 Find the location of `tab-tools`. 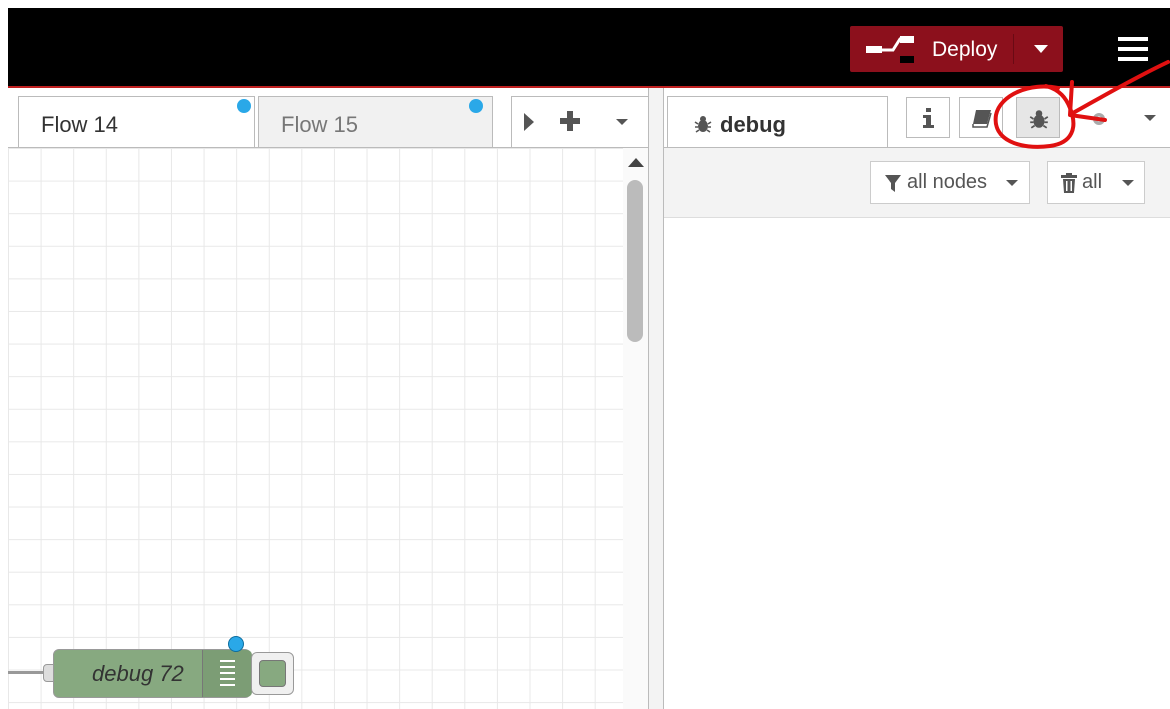

tab-tools is located at coordinates (583, 122).